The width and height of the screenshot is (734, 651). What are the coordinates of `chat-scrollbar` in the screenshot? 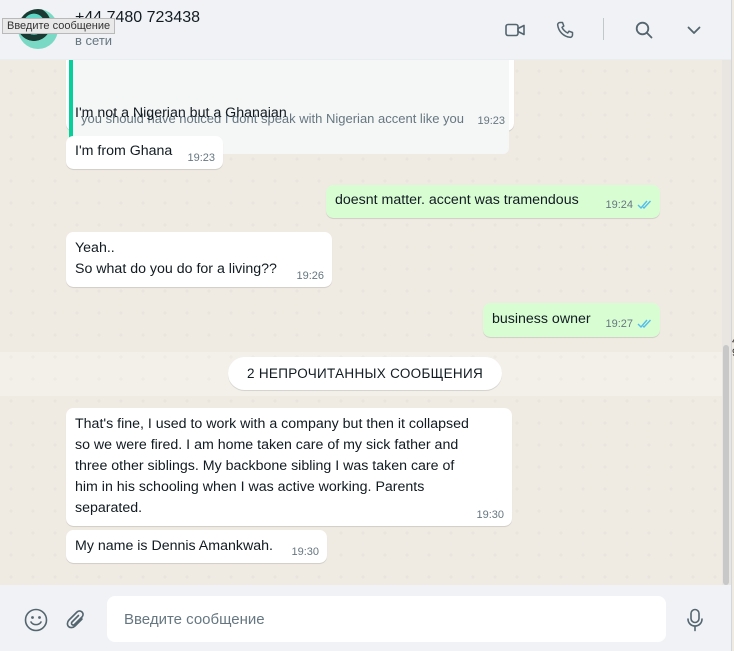 It's located at (726, 322).